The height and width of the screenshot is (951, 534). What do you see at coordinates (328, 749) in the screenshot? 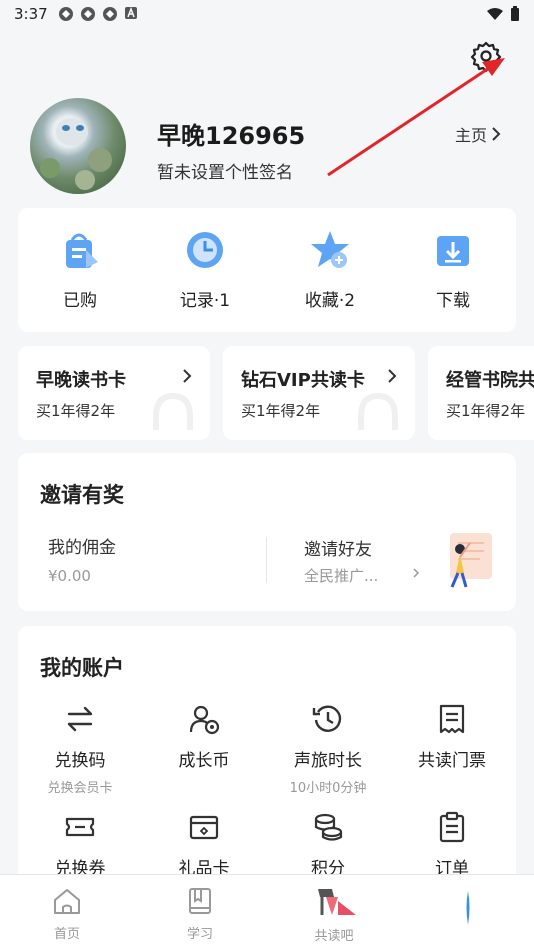
I see `account-item-listen-time: 声旅时长 10小时0分钟` at bounding box center [328, 749].